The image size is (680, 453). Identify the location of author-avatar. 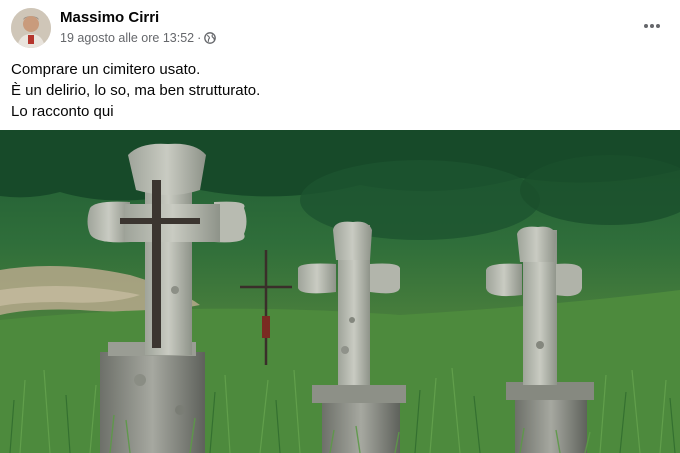
(31, 28).